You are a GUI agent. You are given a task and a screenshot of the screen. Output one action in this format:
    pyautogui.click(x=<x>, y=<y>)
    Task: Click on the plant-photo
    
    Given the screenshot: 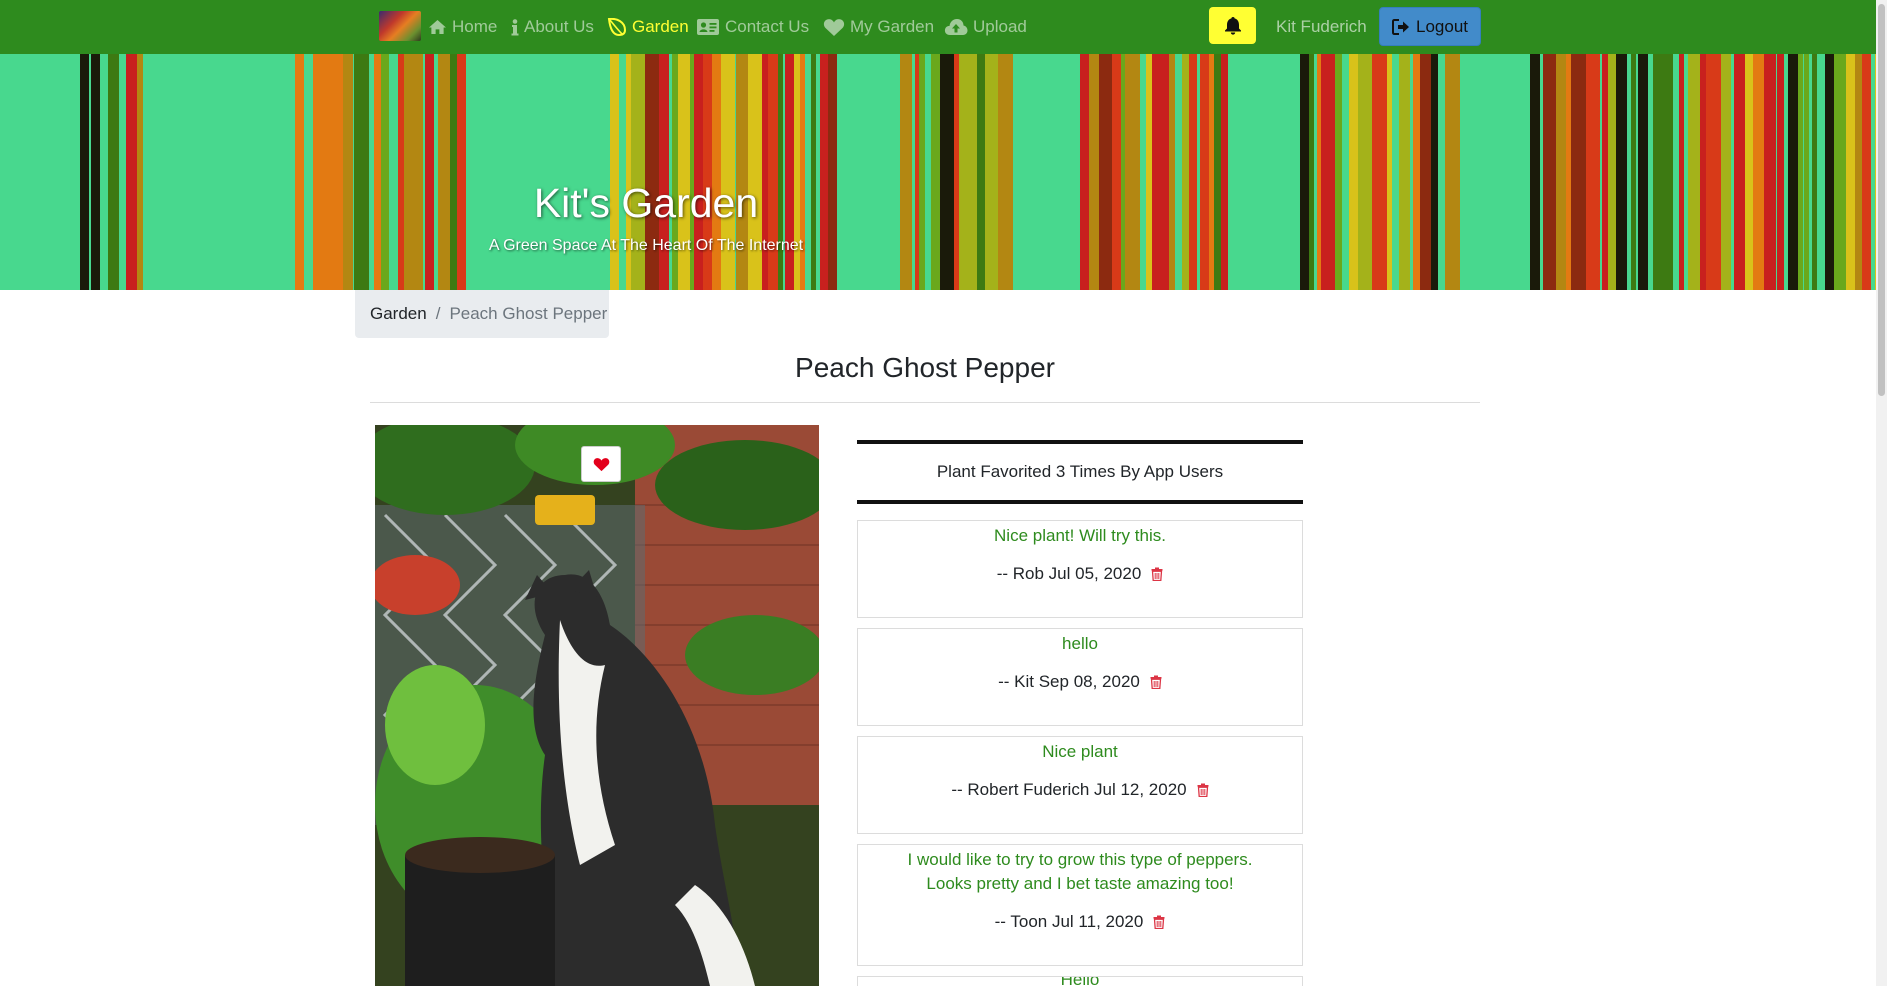 What is the action you would take?
    pyautogui.click(x=597, y=705)
    